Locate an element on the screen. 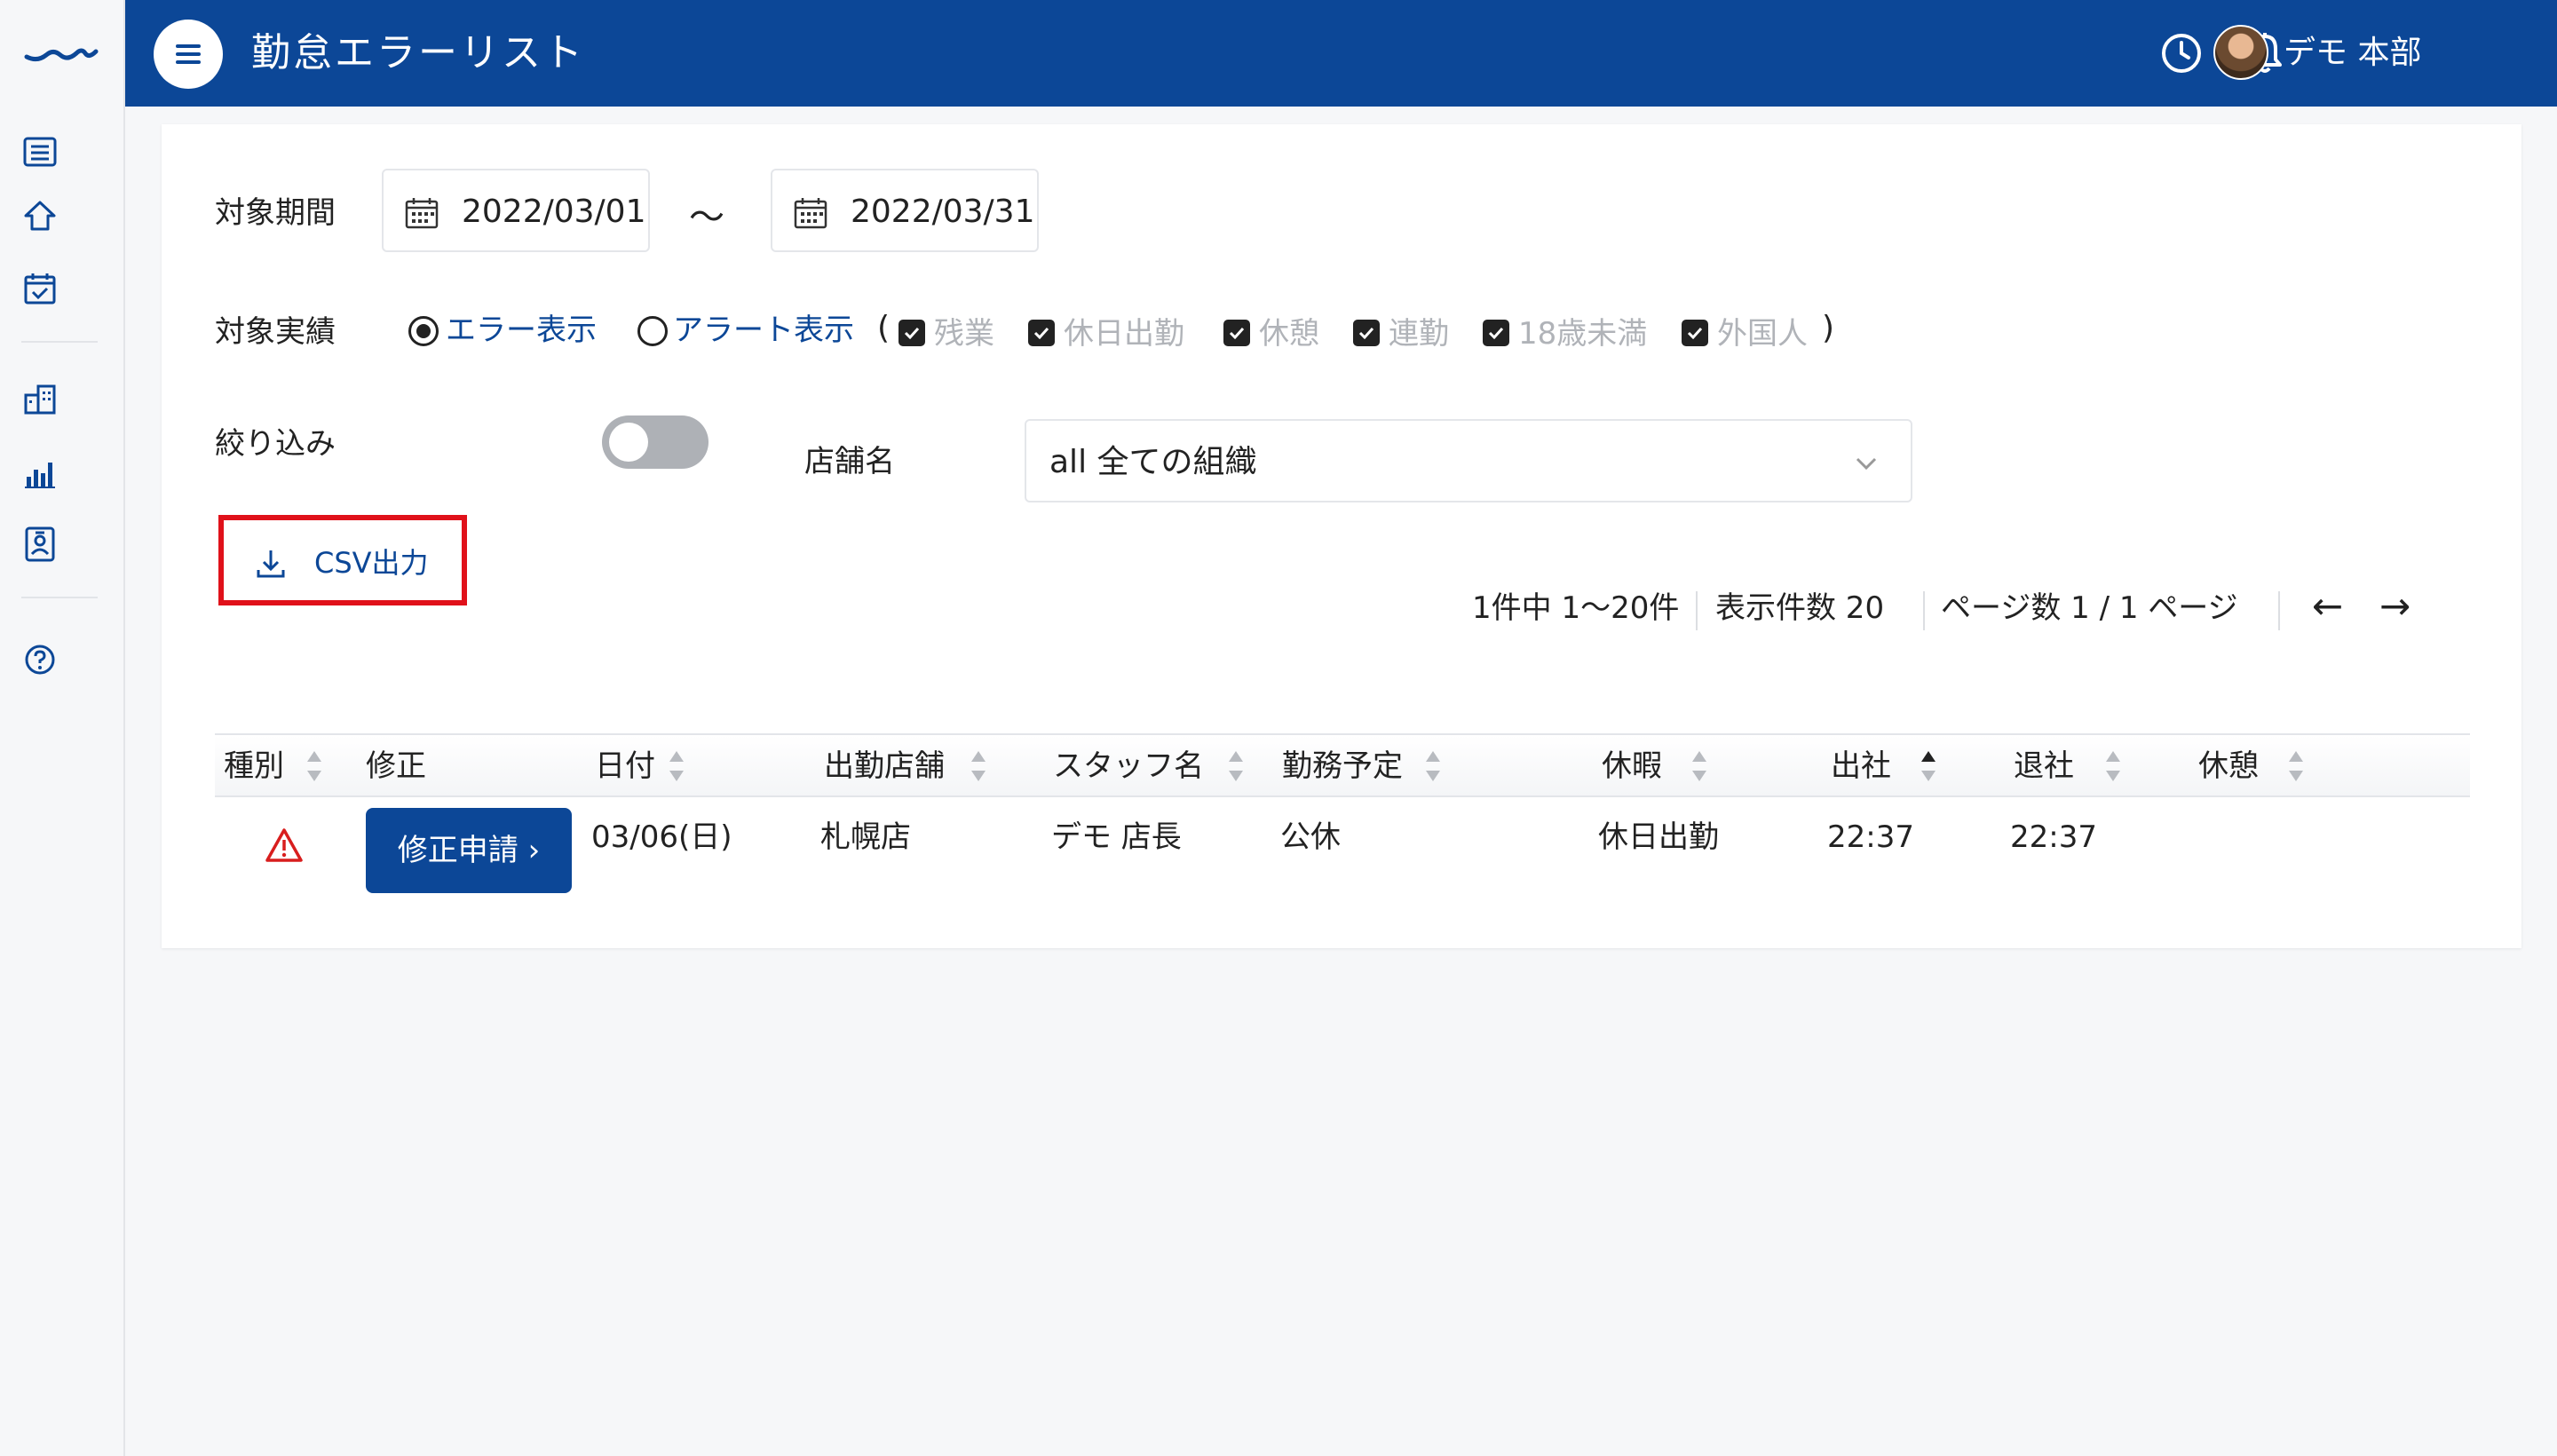  target-label: 対象実績 is located at coordinates (275, 332).